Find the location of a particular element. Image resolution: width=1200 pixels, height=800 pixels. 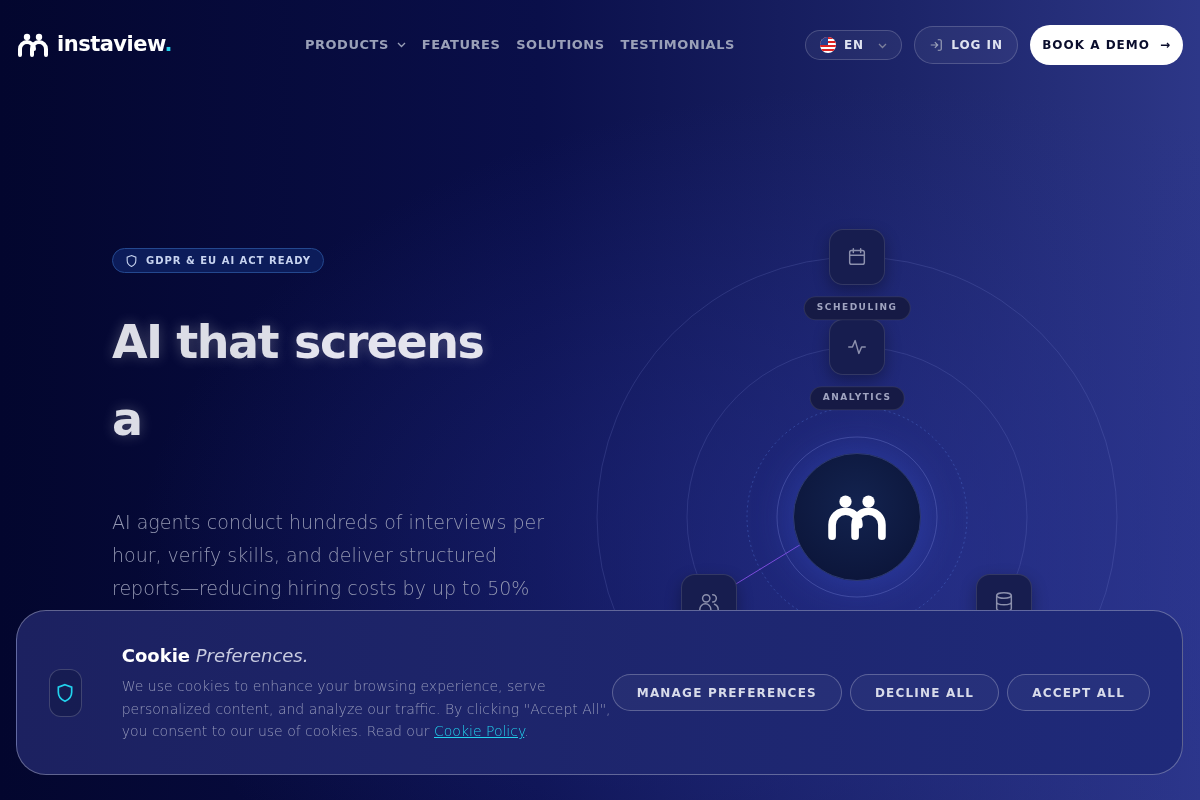

flag-icon is located at coordinates (827, 45).